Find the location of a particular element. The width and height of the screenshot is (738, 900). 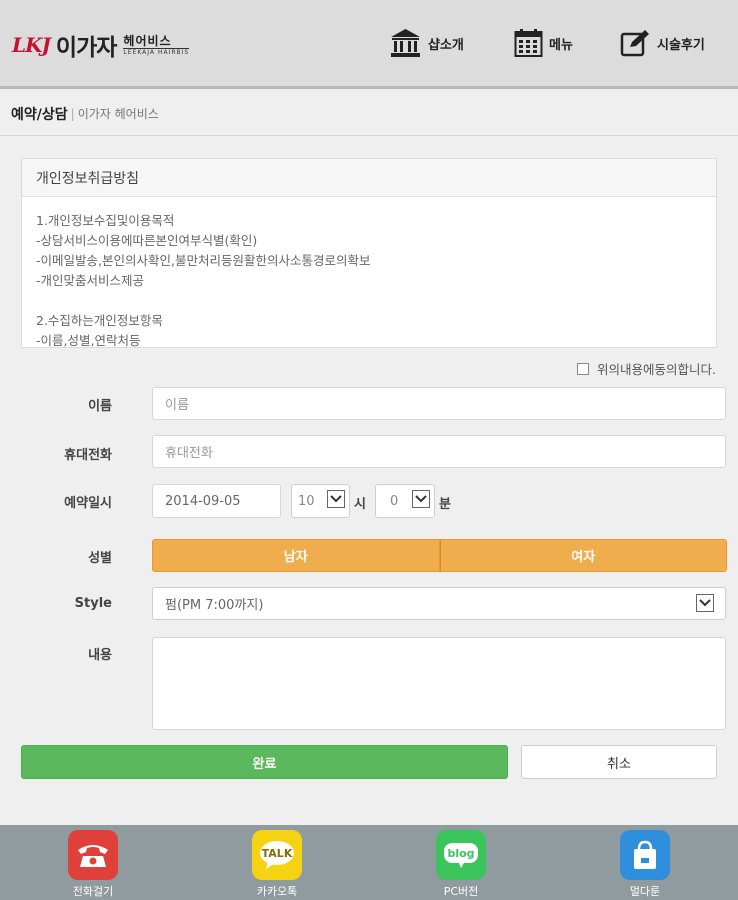

footer-pc-version-label: PC버전 is located at coordinates (461, 891).